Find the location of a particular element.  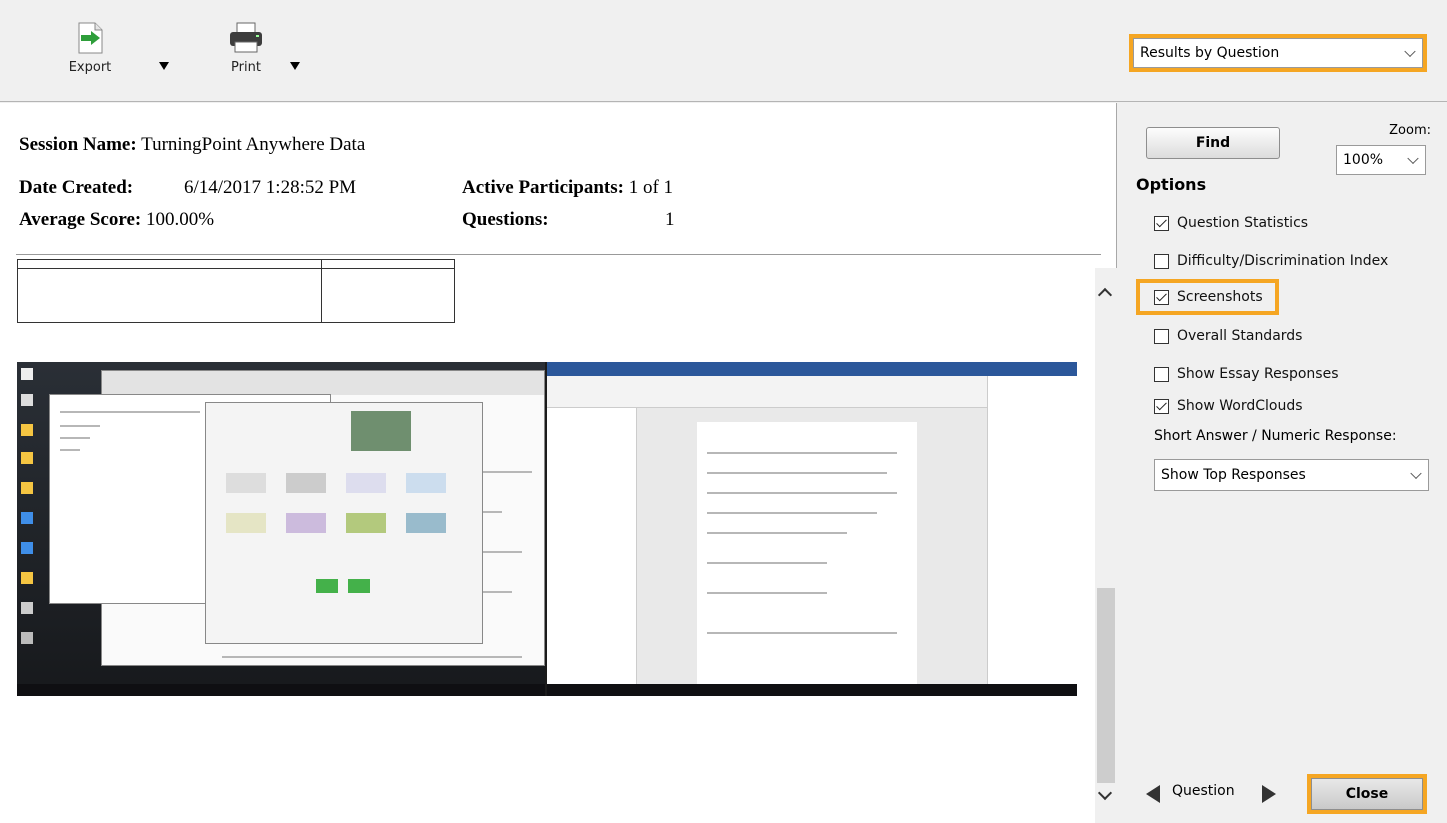

average-score-value: 100.00% is located at coordinates (180, 219).